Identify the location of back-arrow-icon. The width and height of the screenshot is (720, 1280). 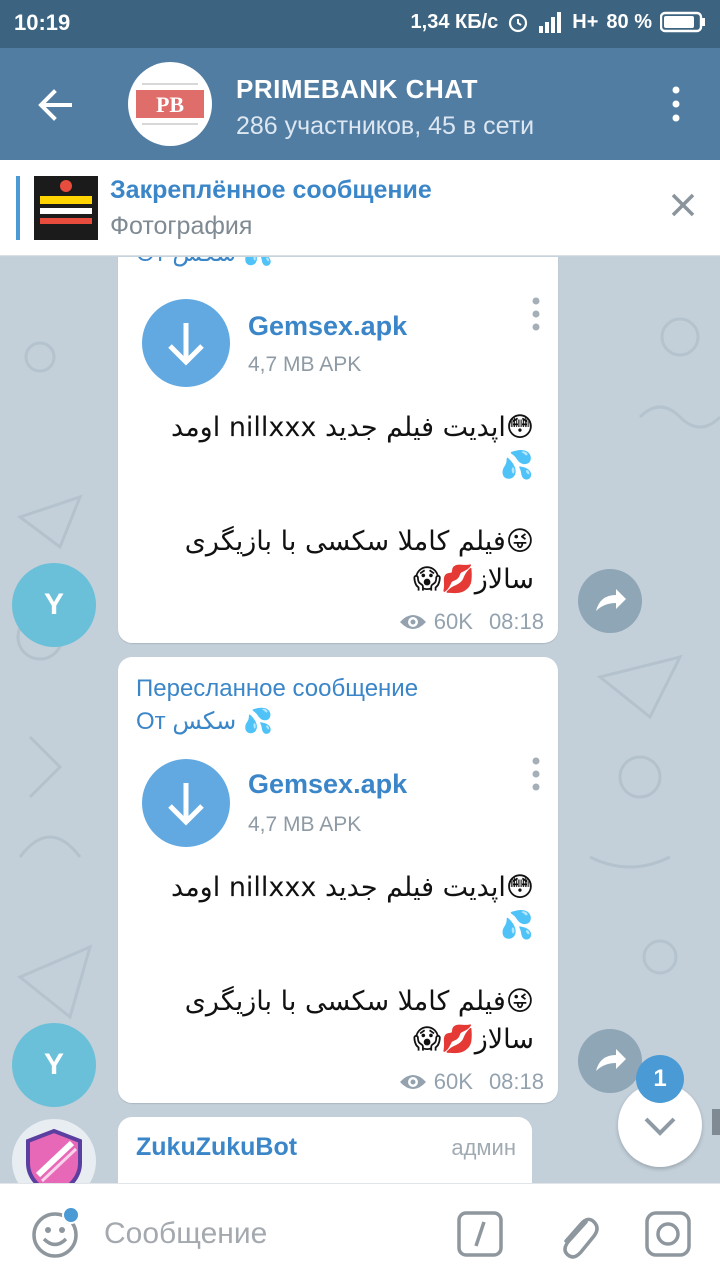
(55, 105).